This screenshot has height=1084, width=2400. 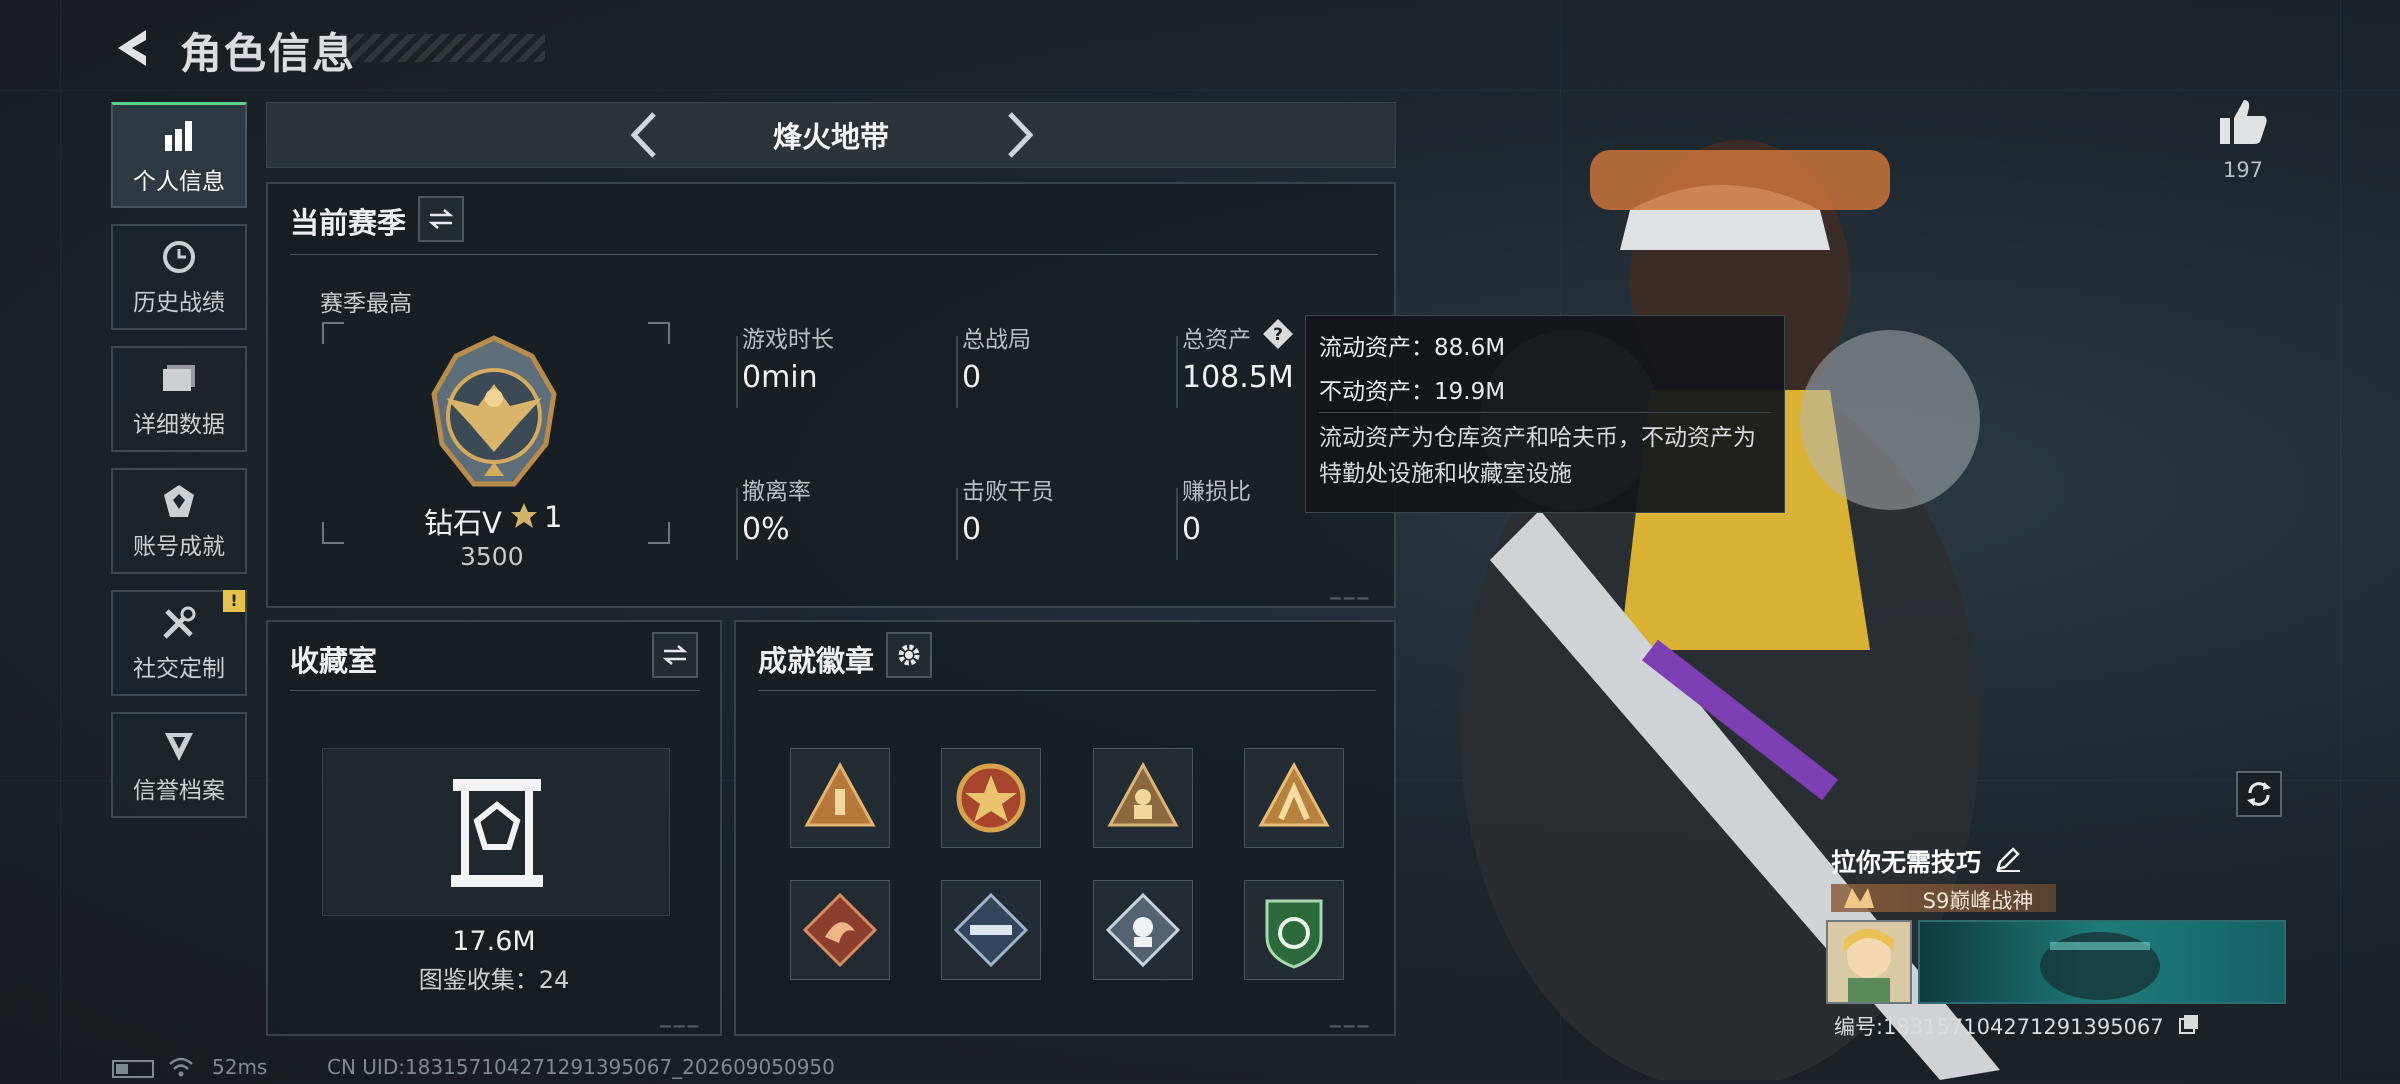 I want to click on achievement-icon, so click(x=179, y=501).